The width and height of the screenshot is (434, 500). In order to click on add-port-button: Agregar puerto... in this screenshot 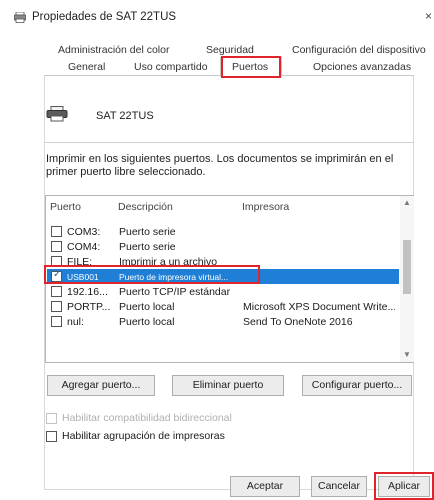, I will do `click(101, 385)`.